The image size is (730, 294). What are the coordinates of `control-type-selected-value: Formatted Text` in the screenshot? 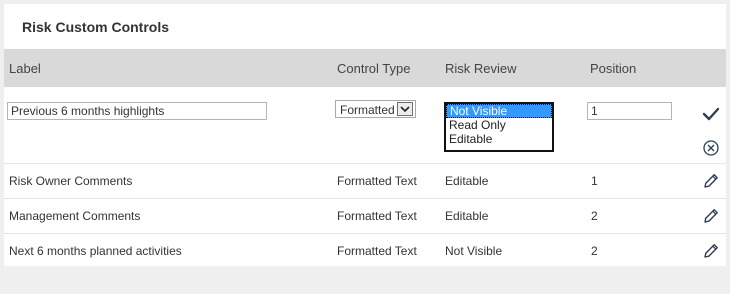 It's located at (369, 110).